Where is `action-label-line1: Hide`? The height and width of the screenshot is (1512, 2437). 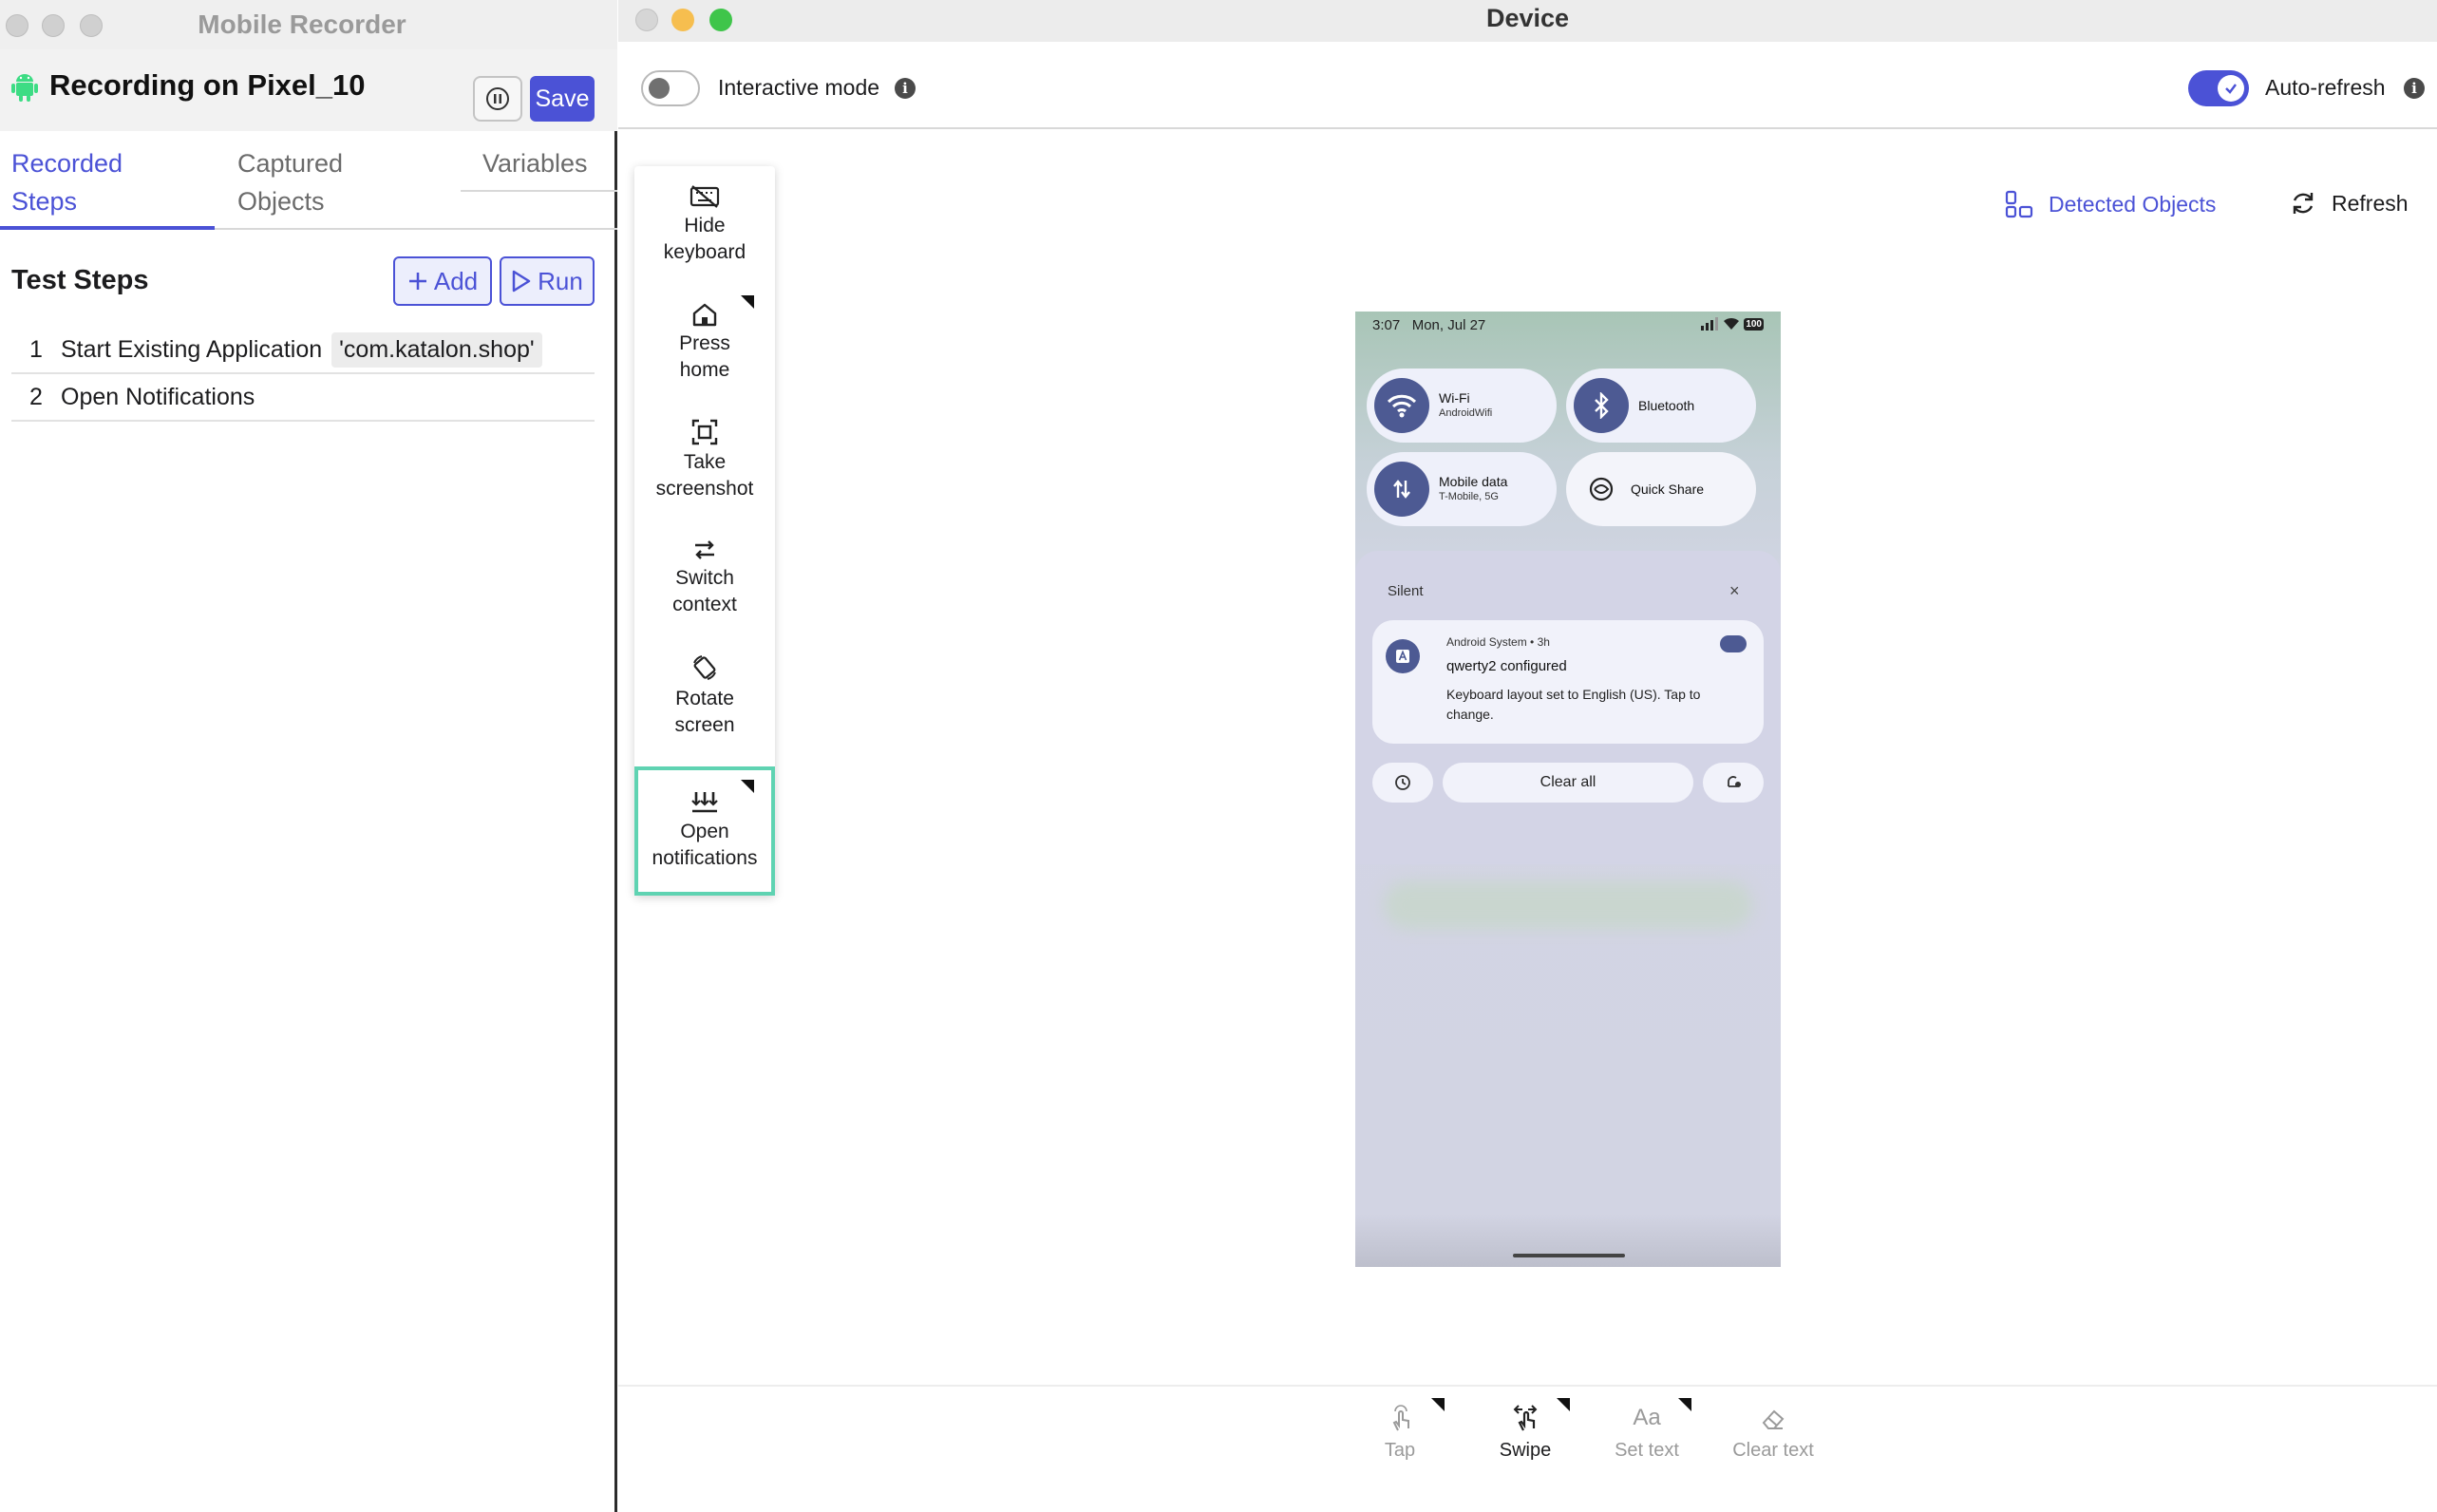 action-label-line1: Hide is located at coordinates (705, 226).